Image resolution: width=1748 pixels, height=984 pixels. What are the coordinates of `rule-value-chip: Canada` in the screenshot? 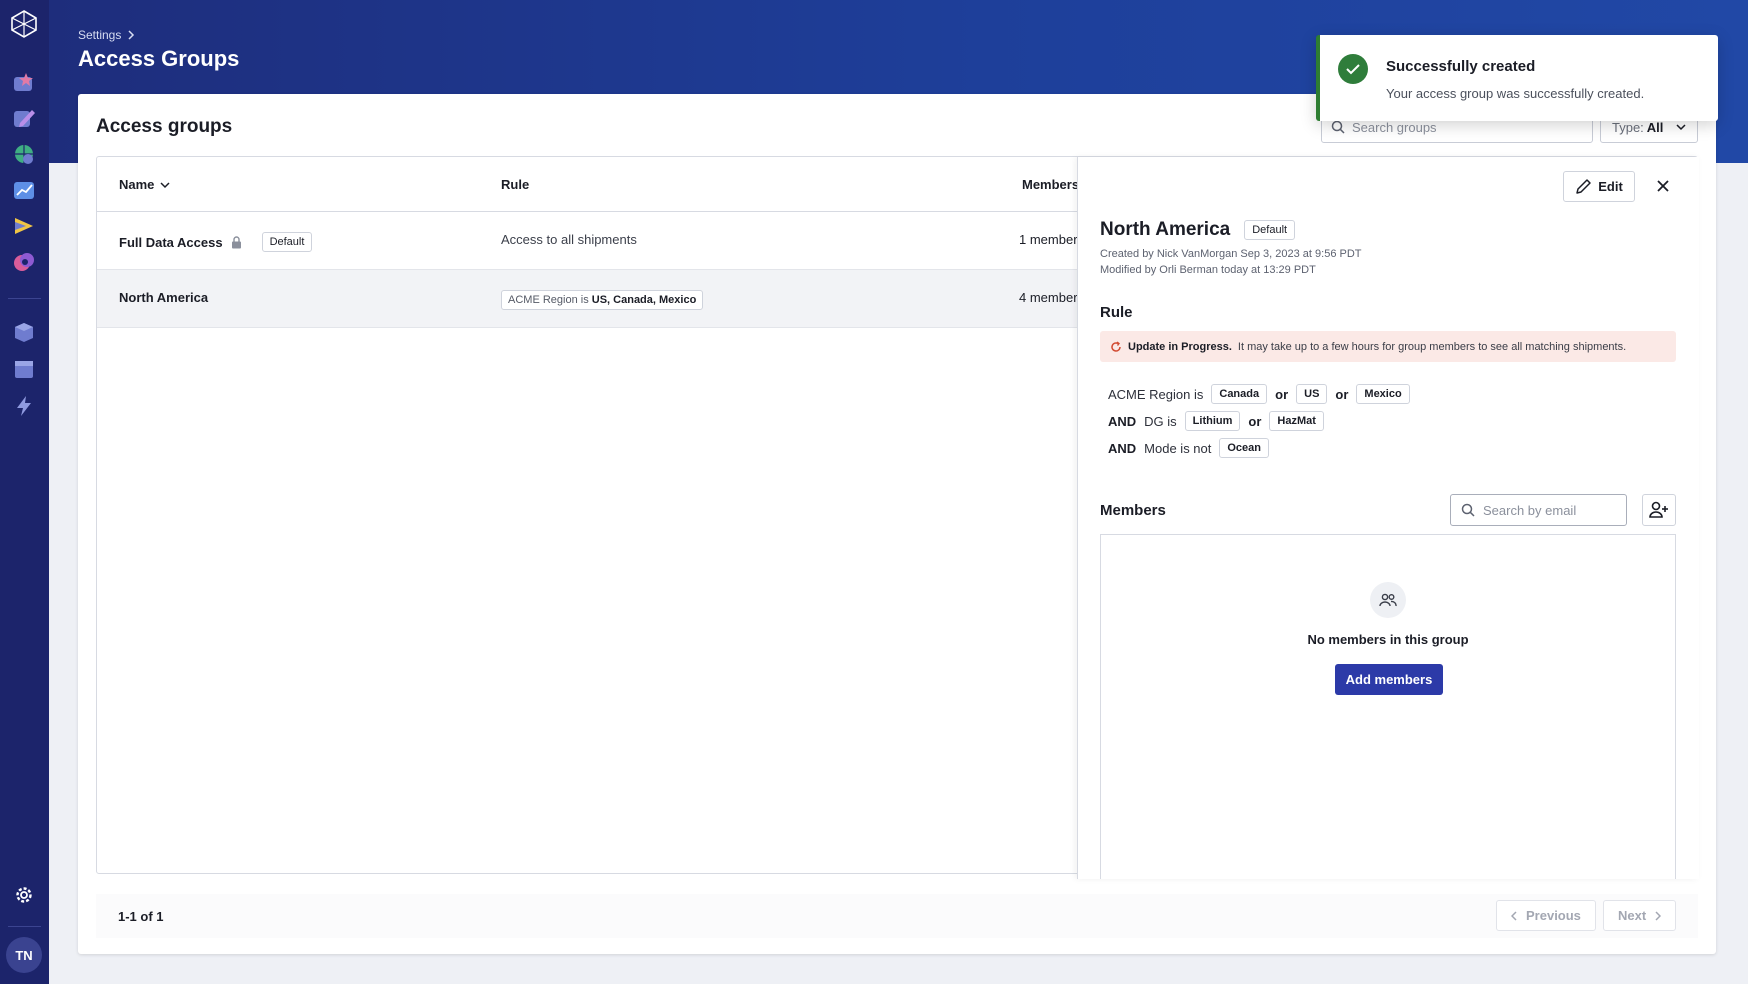 It's located at (1239, 394).